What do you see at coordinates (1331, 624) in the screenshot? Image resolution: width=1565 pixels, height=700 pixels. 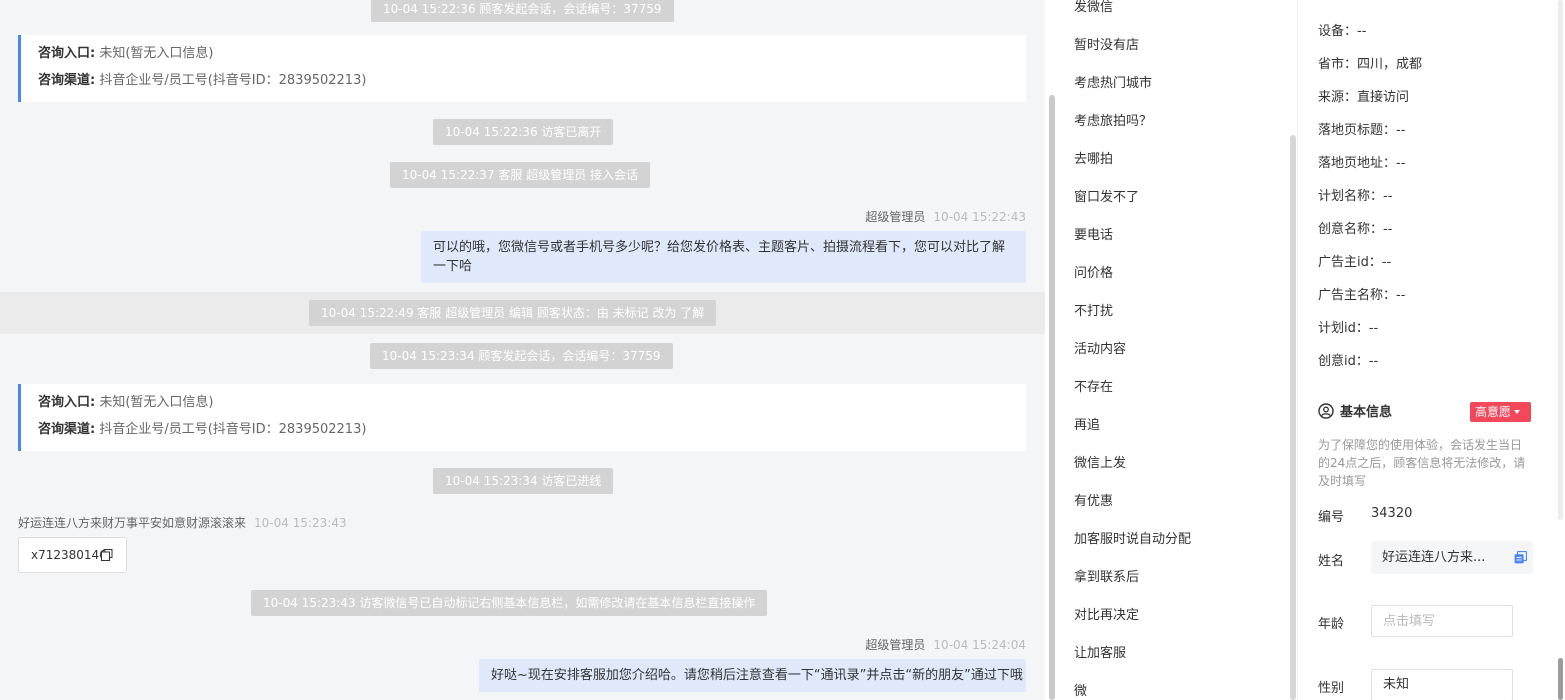 I see `age-label: 年龄` at bounding box center [1331, 624].